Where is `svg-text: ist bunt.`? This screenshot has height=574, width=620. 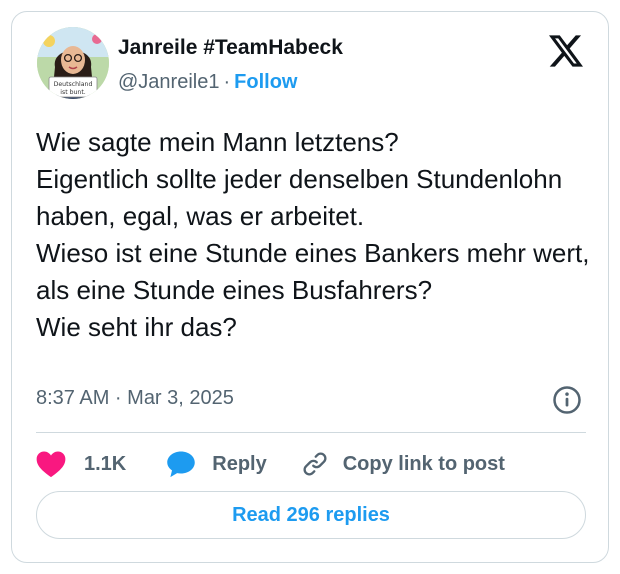 svg-text: ist bunt. is located at coordinates (73, 92).